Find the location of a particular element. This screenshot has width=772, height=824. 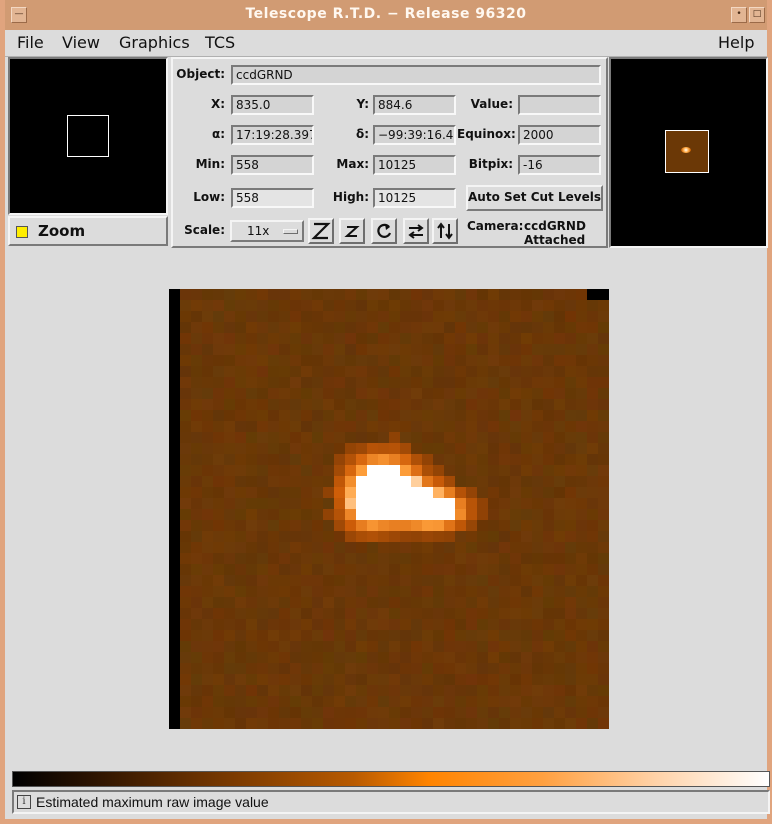

pan-view-rectangle is located at coordinates (88, 136).